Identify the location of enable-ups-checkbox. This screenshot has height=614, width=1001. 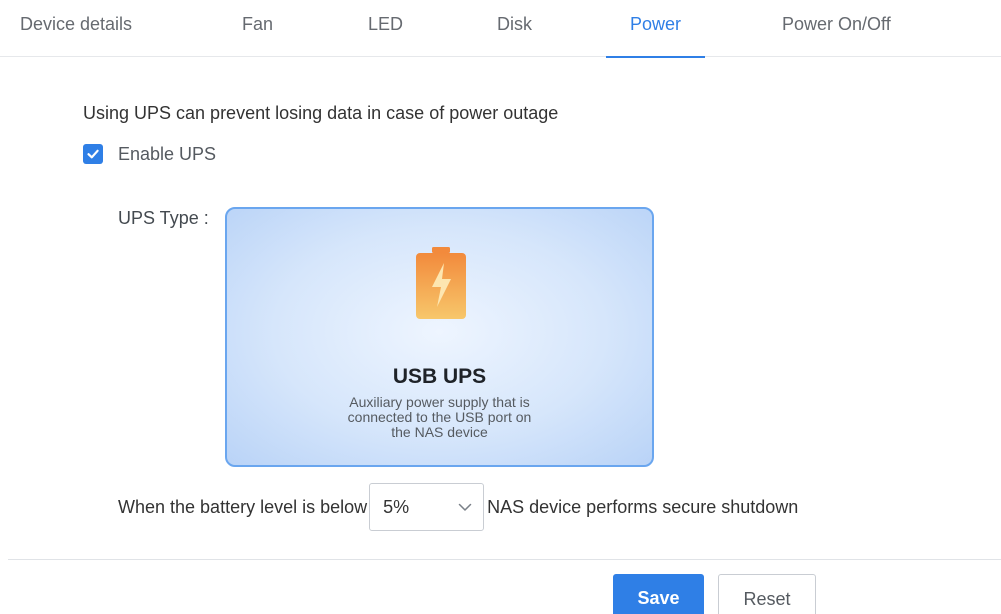
(93, 154).